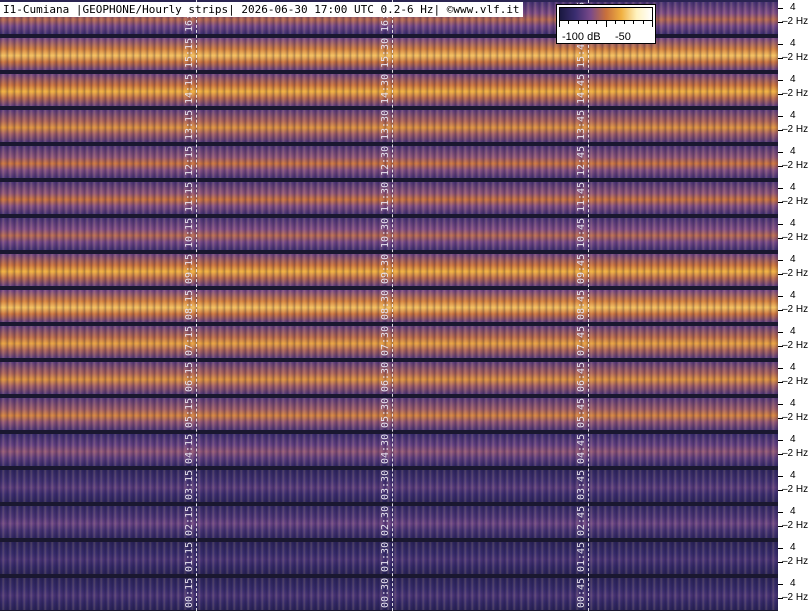 The image size is (812, 612). What do you see at coordinates (385, 52) in the screenshot?
I see `time-label: 15:30` at bounding box center [385, 52].